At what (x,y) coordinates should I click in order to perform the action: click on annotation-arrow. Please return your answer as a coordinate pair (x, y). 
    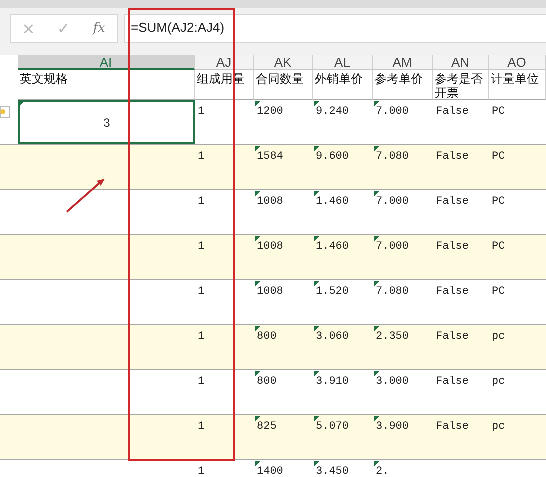
    Looking at the image, I should click on (85, 196).